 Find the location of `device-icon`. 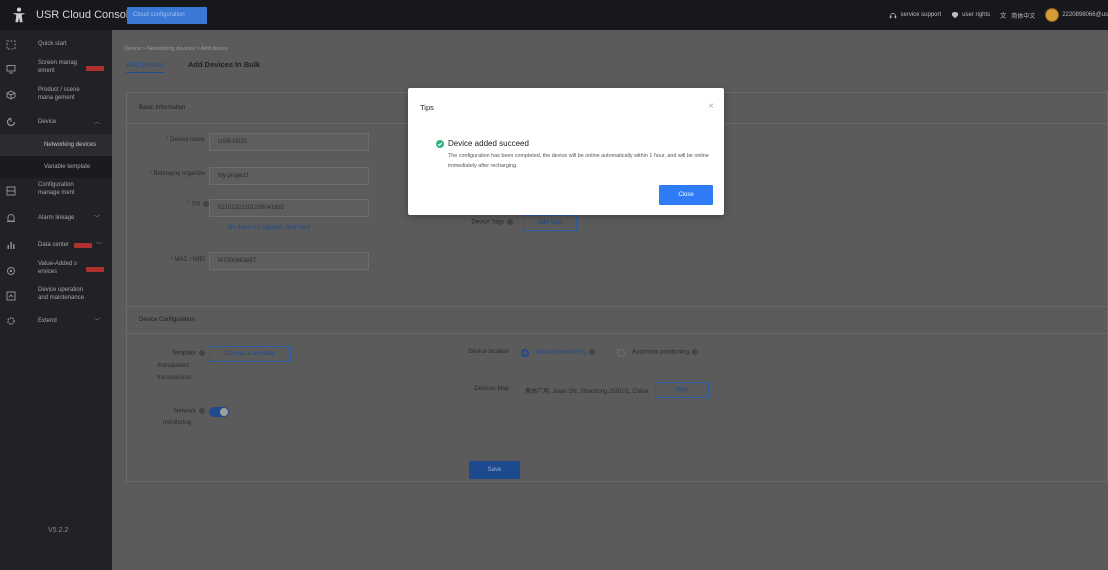

device-icon is located at coordinates (11, 122).